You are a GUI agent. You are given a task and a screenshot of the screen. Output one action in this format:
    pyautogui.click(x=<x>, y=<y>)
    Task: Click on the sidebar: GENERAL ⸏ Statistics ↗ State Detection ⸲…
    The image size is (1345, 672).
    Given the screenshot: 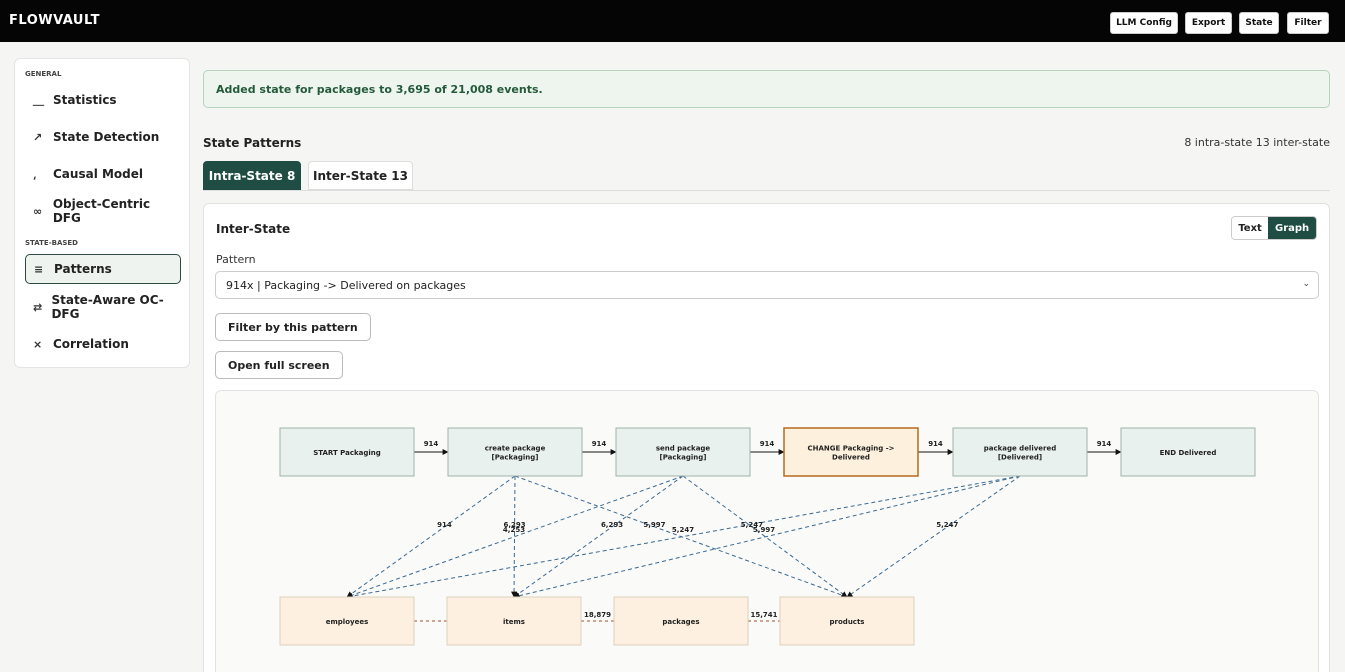 What is the action you would take?
    pyautogui.click(x=102, y=213)
    